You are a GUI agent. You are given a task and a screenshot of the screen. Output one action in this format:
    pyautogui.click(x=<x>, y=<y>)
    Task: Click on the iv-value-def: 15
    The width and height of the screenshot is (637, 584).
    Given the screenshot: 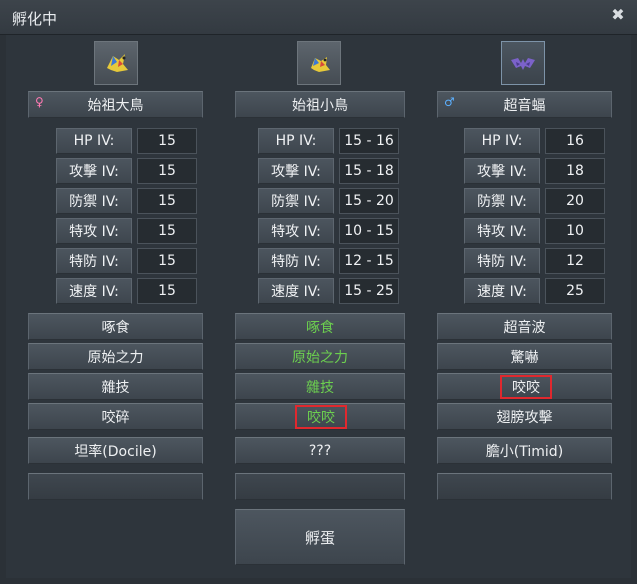 What is the action you would take?
    pyautogui.click(x=167, y=201)
    